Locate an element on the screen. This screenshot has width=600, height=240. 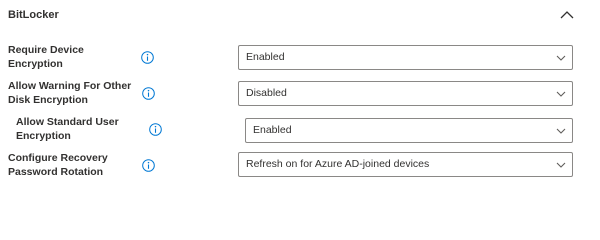
setting-label: Allow Warning For Other Disk Encryption is located at coordinates (70, 93).